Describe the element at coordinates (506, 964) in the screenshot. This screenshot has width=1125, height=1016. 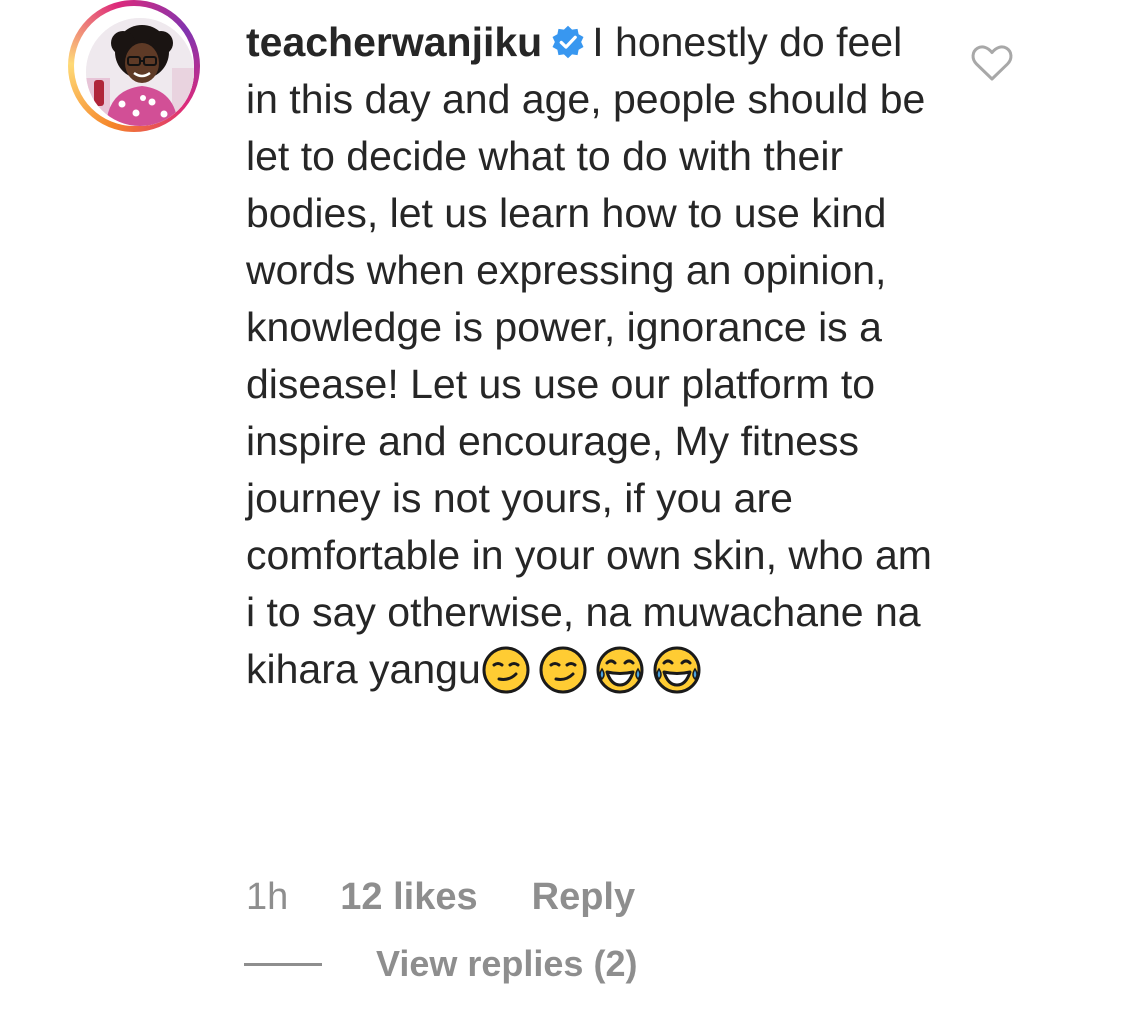
I see `view-replies-label: View replies (2)` at that location.